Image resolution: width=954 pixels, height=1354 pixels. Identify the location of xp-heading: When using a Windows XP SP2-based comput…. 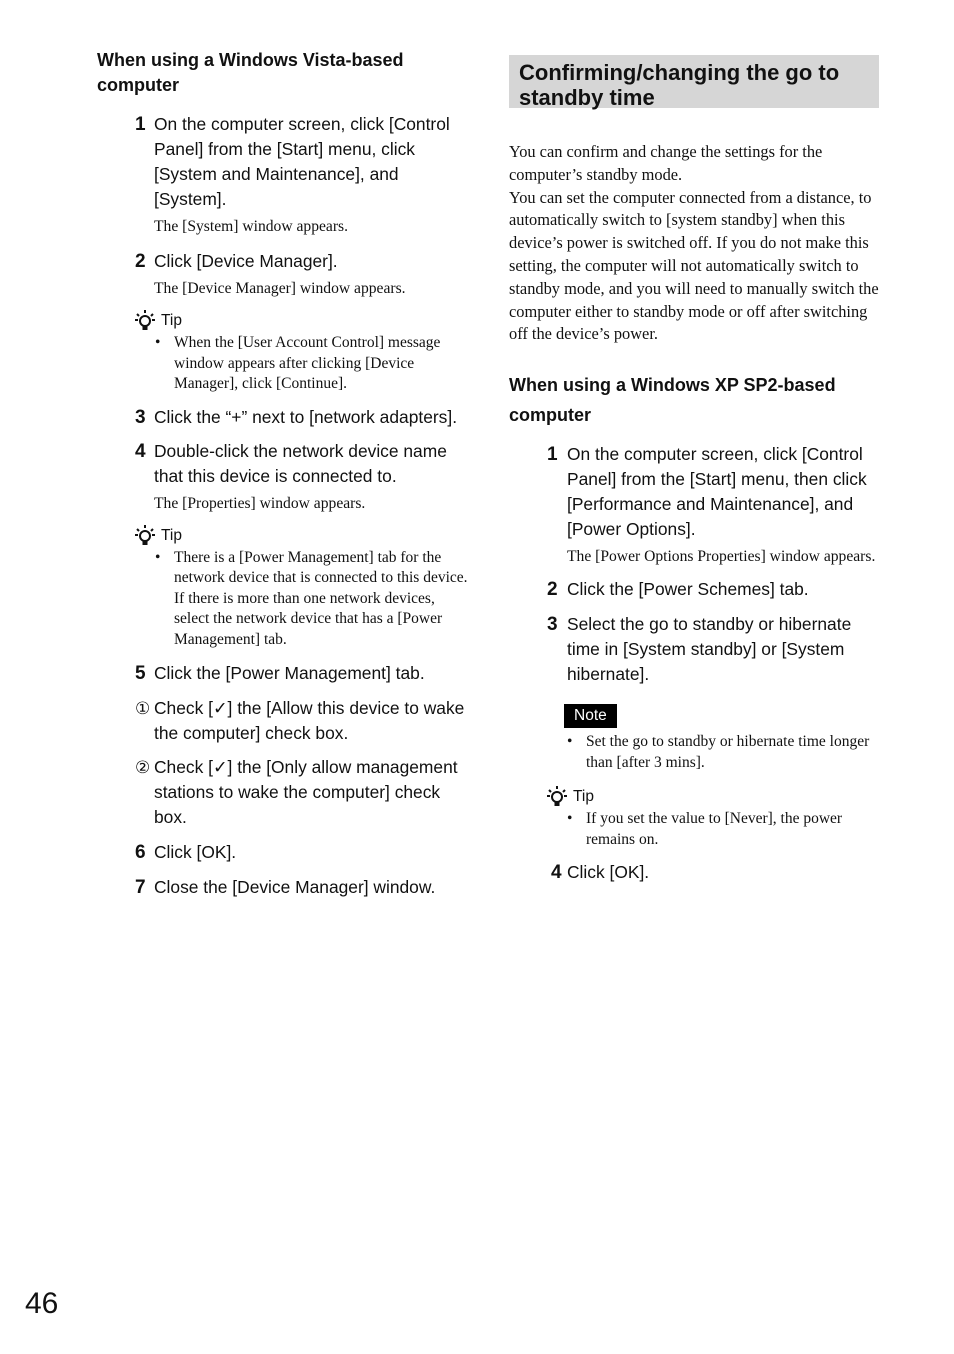
(672, 400).